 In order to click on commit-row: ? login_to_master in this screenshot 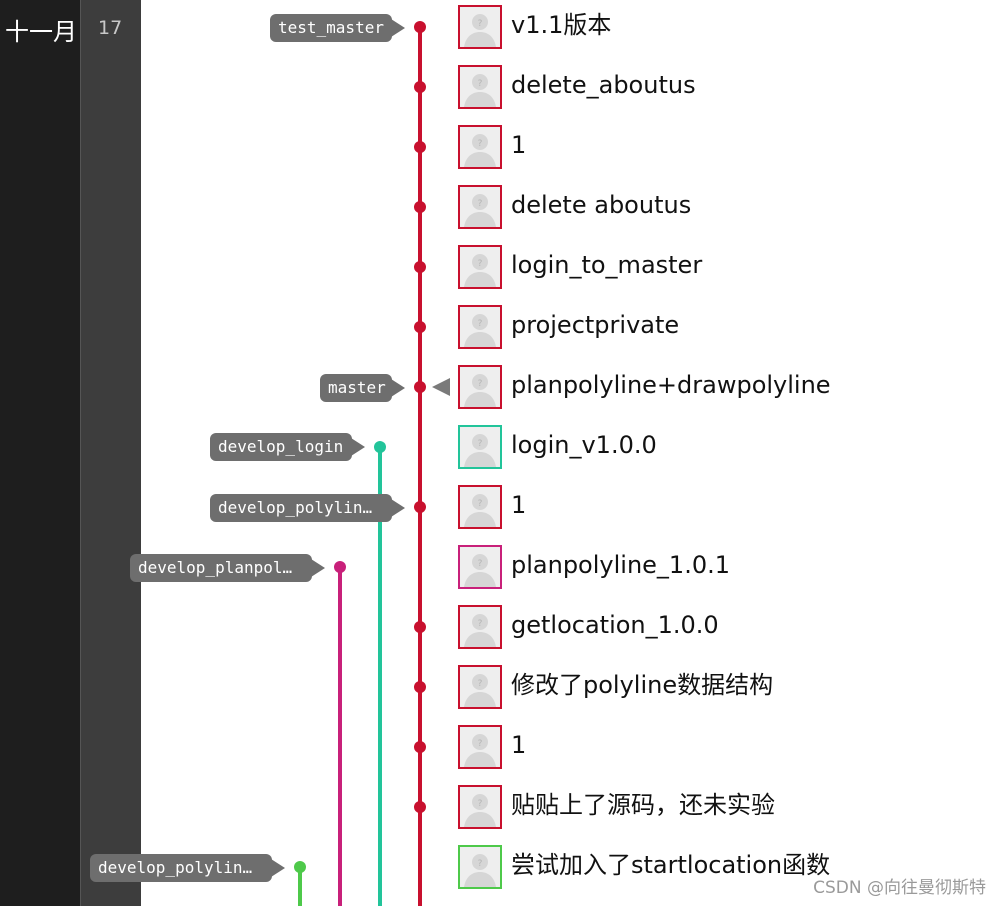, I will do `click(728, 267)`.